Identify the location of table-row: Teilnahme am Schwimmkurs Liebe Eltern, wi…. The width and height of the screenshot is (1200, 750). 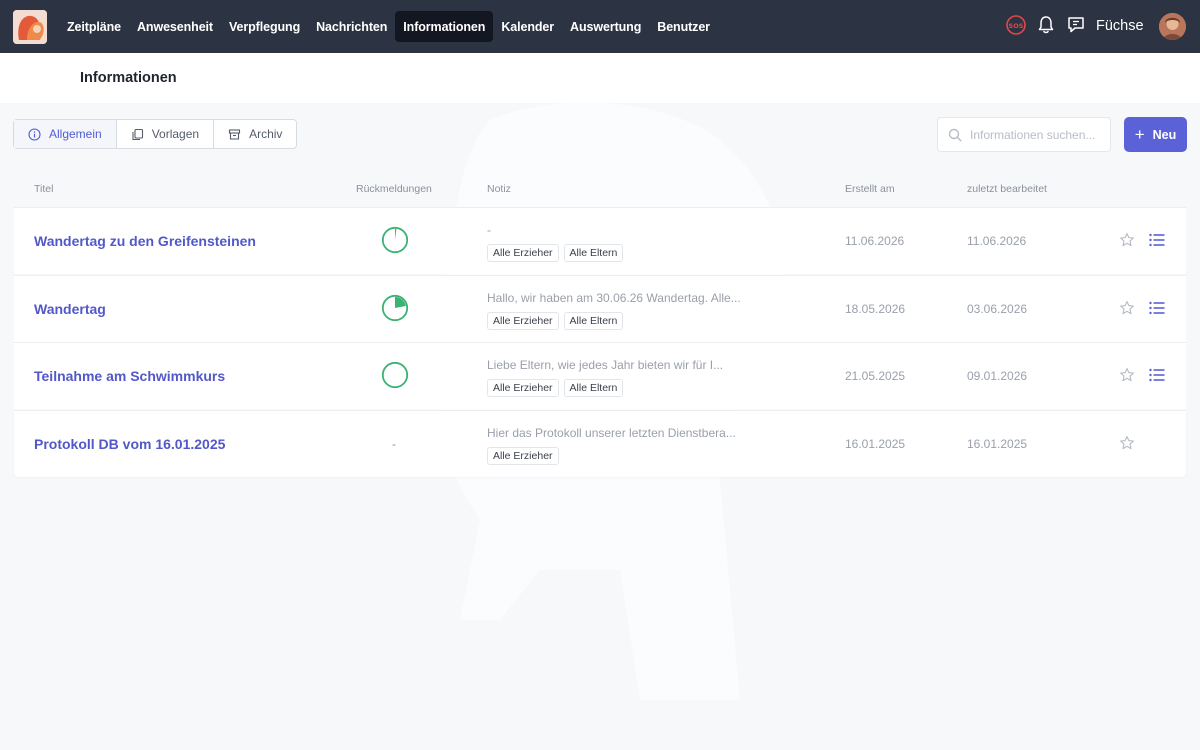
(600, 375).